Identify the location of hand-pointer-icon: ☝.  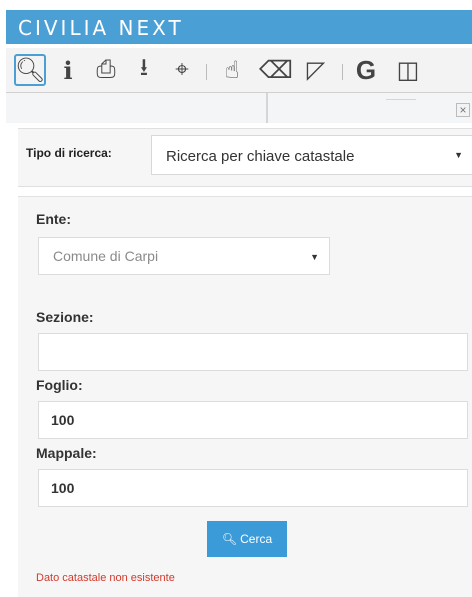
(232, 70).